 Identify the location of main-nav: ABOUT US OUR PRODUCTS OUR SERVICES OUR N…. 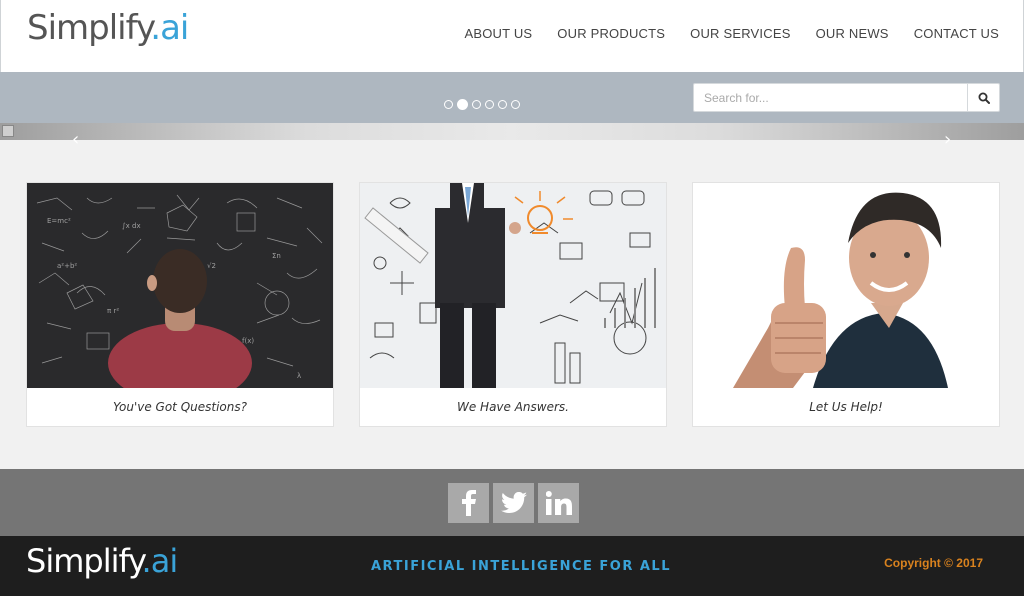
(731, 33).